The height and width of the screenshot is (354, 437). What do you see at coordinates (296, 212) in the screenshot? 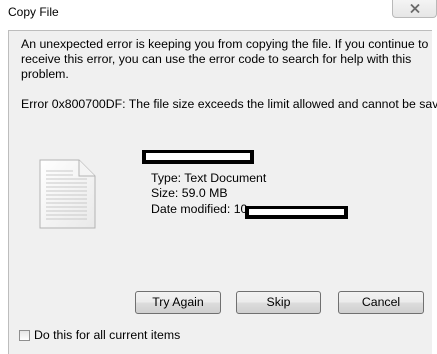
I see `redacted-date` at bounding box center [296, 212].